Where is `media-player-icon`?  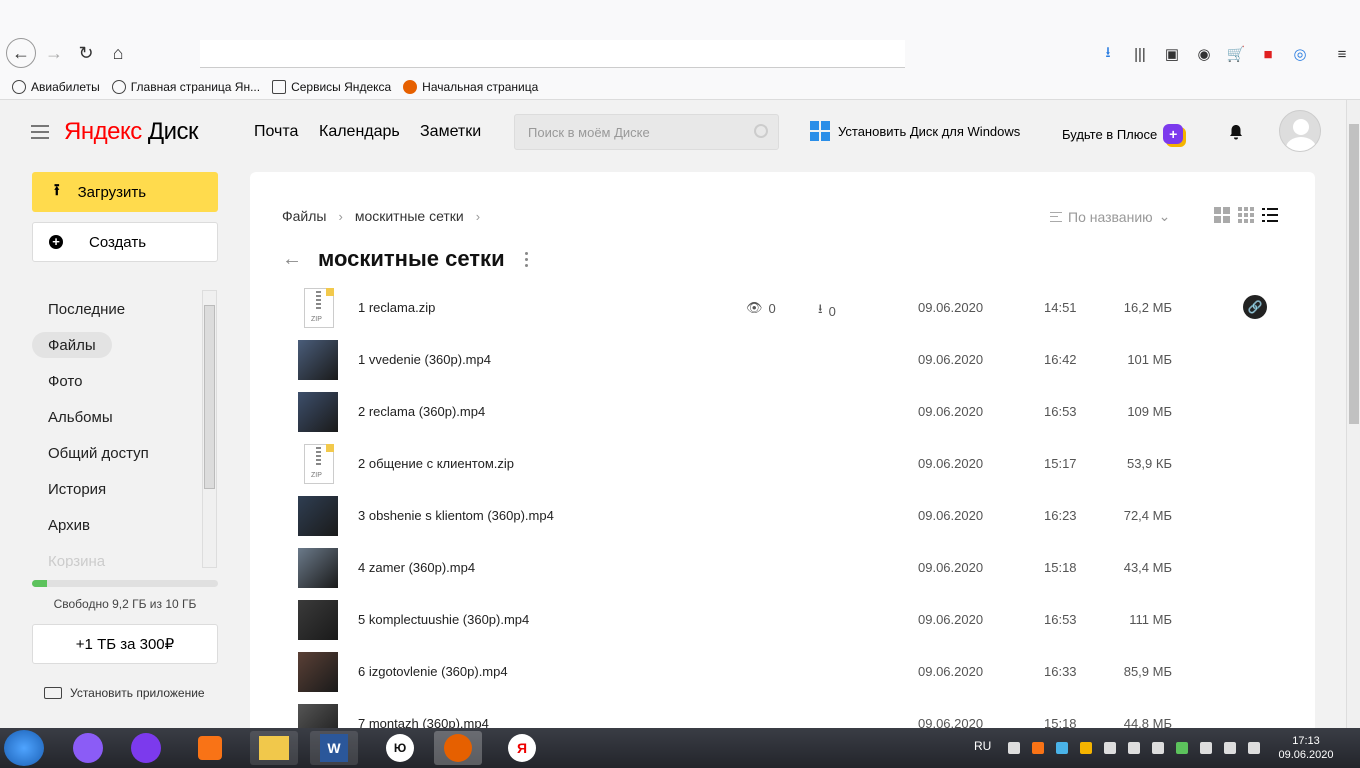
media-player-icon is located at coordinates (210, 748).